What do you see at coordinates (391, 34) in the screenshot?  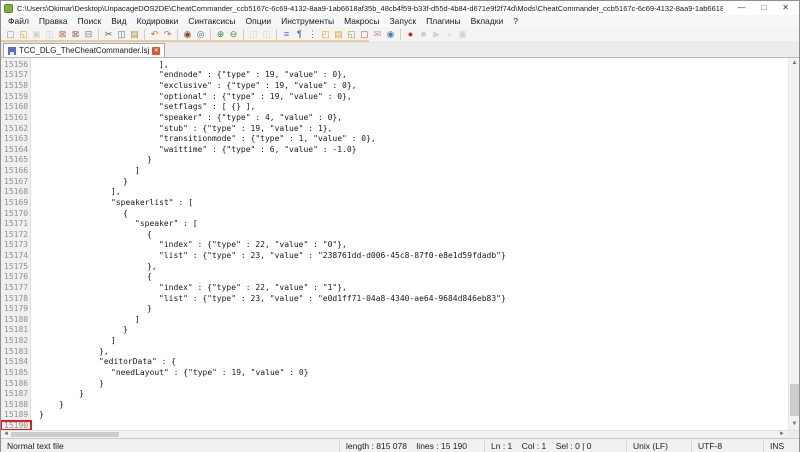 I see `monitoring-icon: ◉` at bounding box center [391, 34].